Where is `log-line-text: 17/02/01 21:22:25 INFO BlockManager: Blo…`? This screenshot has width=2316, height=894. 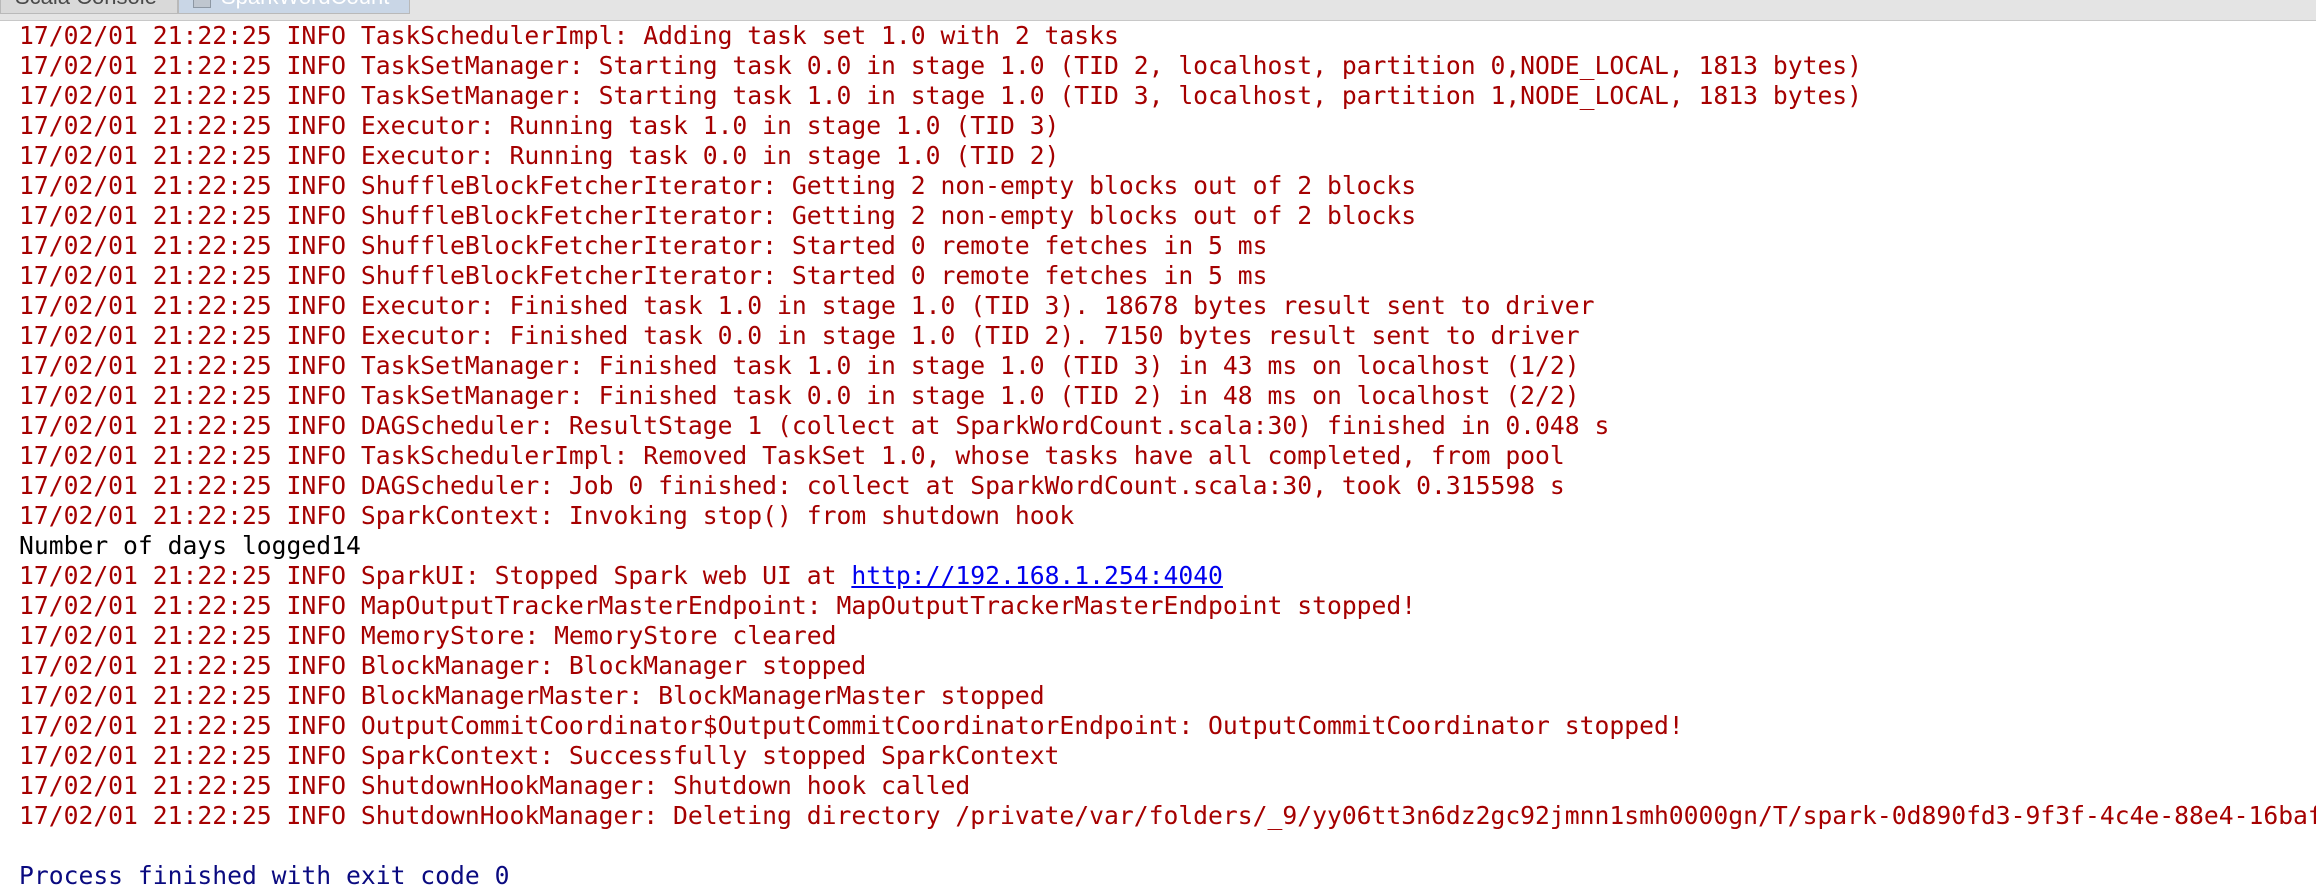
log-line-text: 17/02/01 21:22:25 INFO BlockManager: Blo… is located at coordinates (443, 665).